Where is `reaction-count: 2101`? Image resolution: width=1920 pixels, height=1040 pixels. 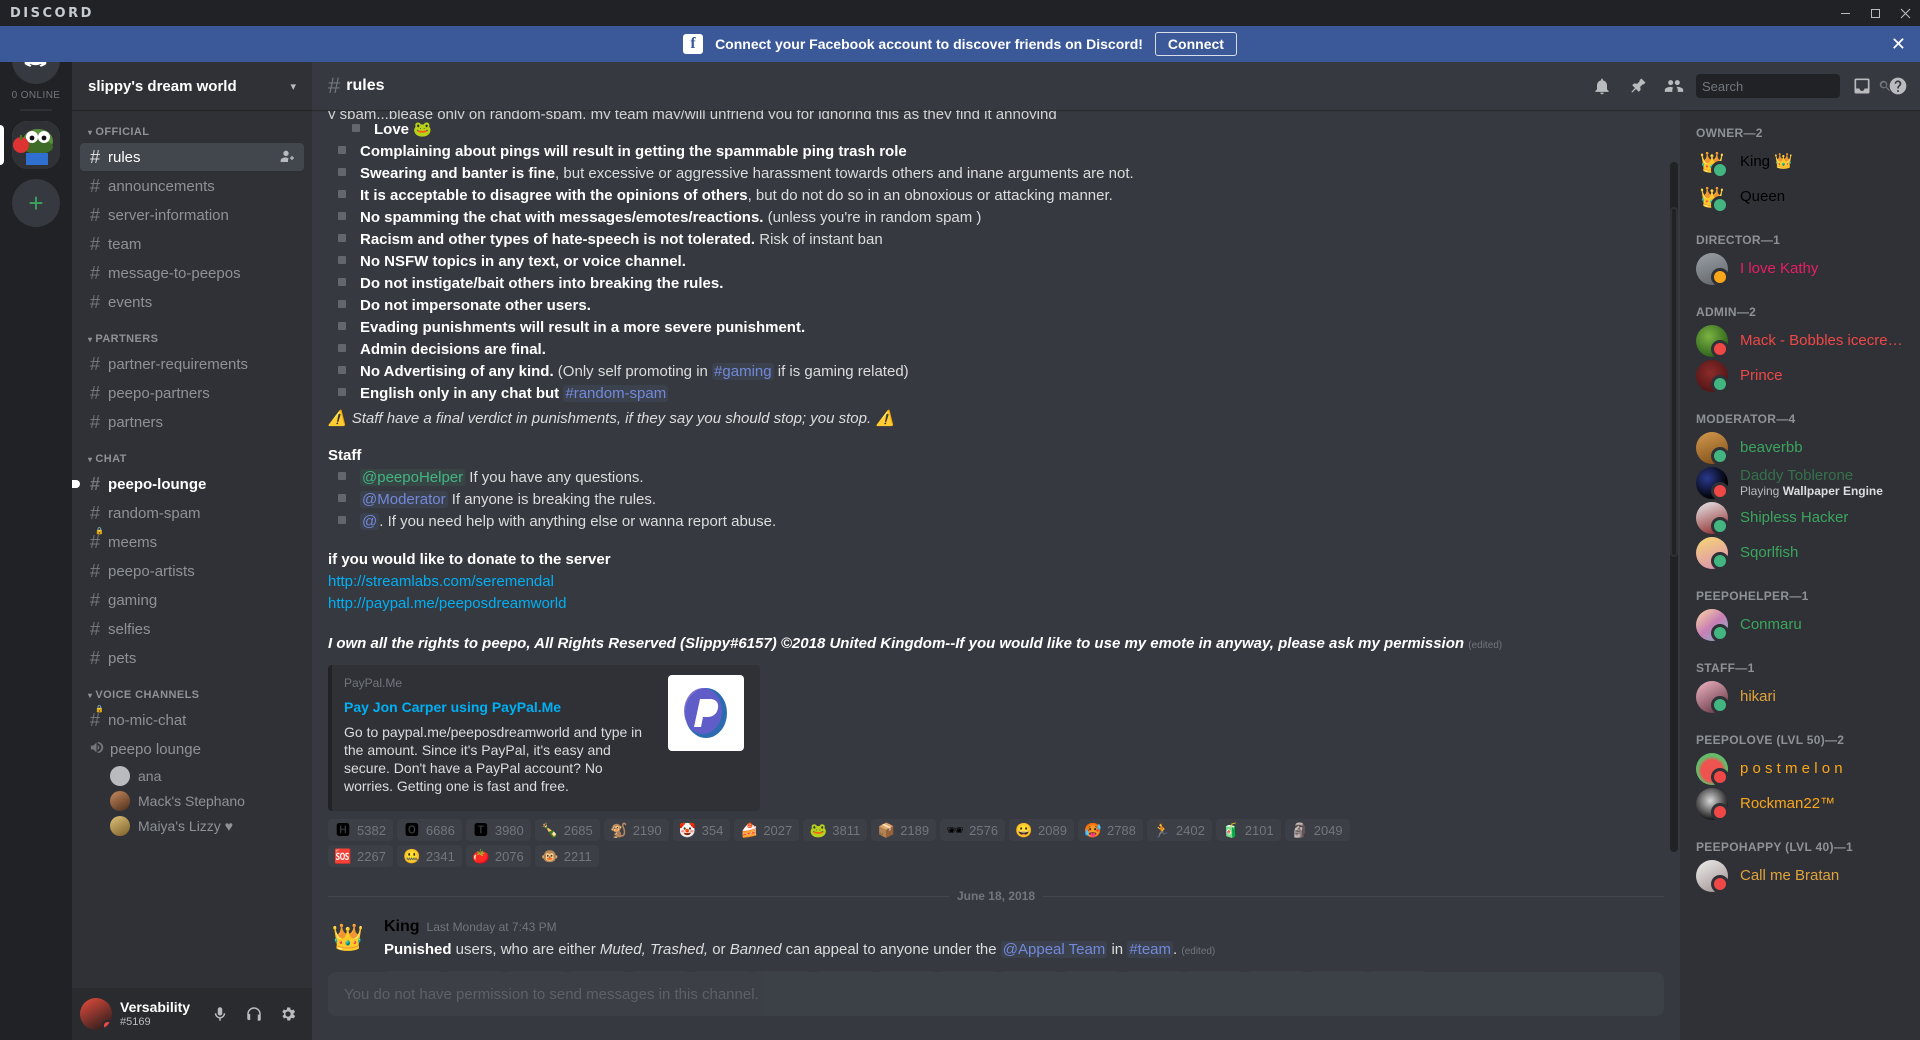
reaction-count: 2101 is located at coordinates (1259, 830).